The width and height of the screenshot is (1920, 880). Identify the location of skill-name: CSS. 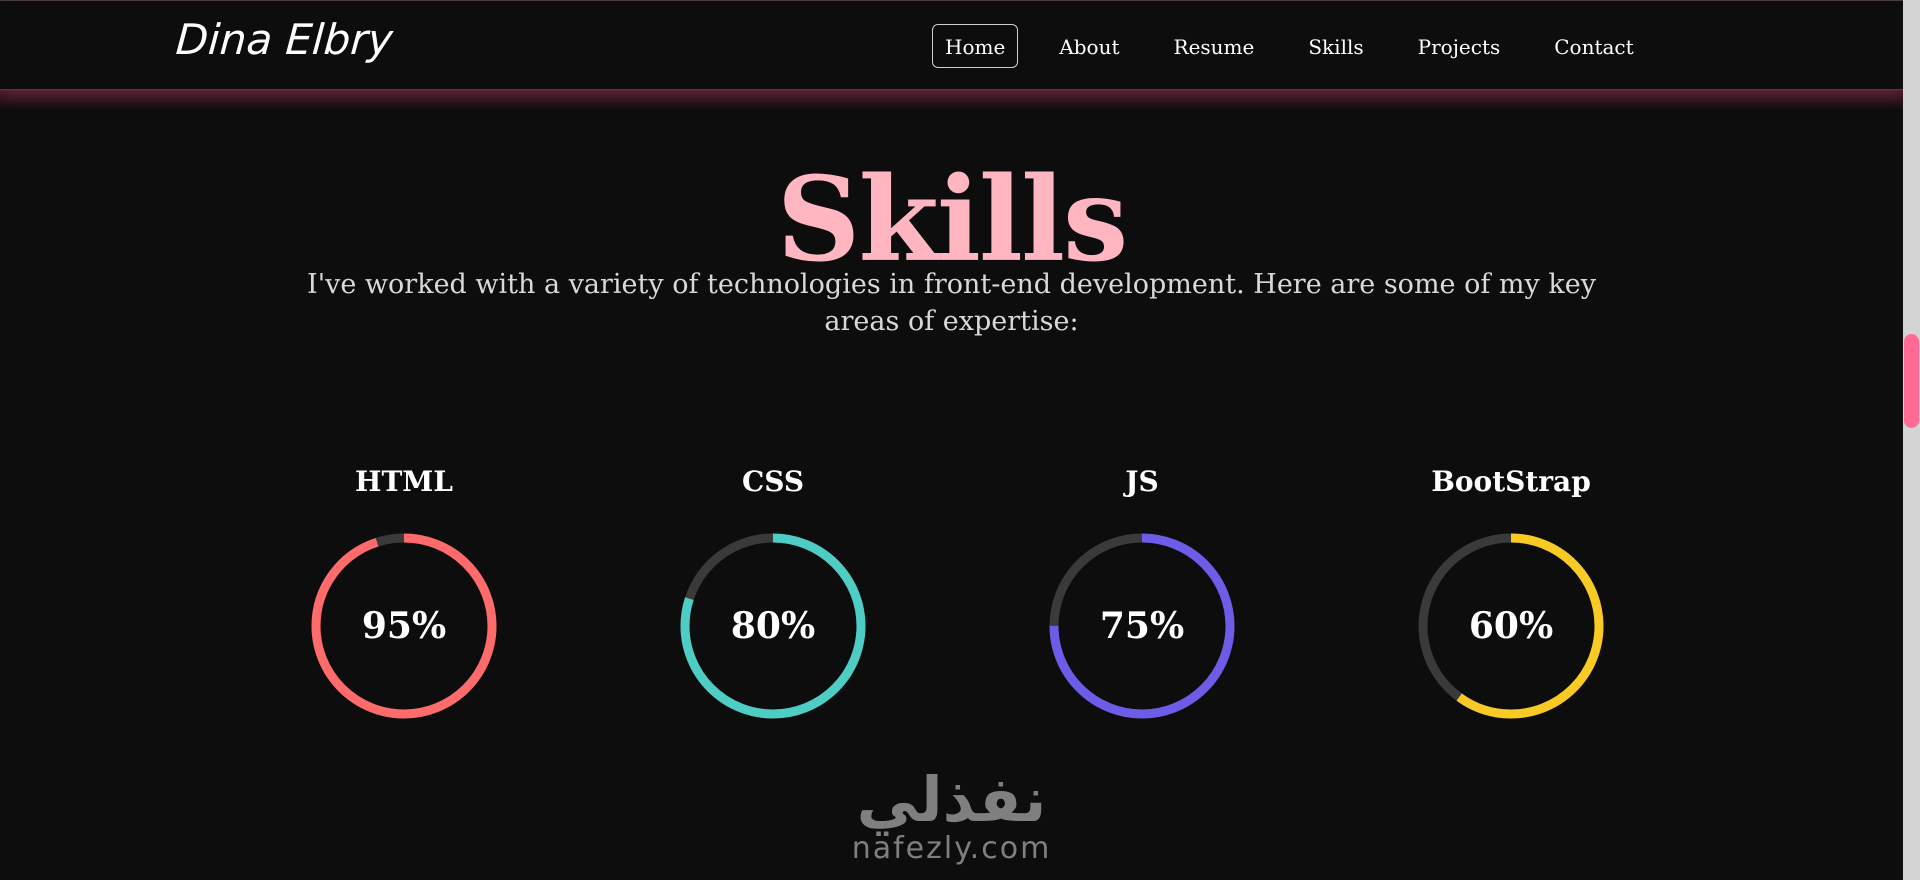
(773, 481).